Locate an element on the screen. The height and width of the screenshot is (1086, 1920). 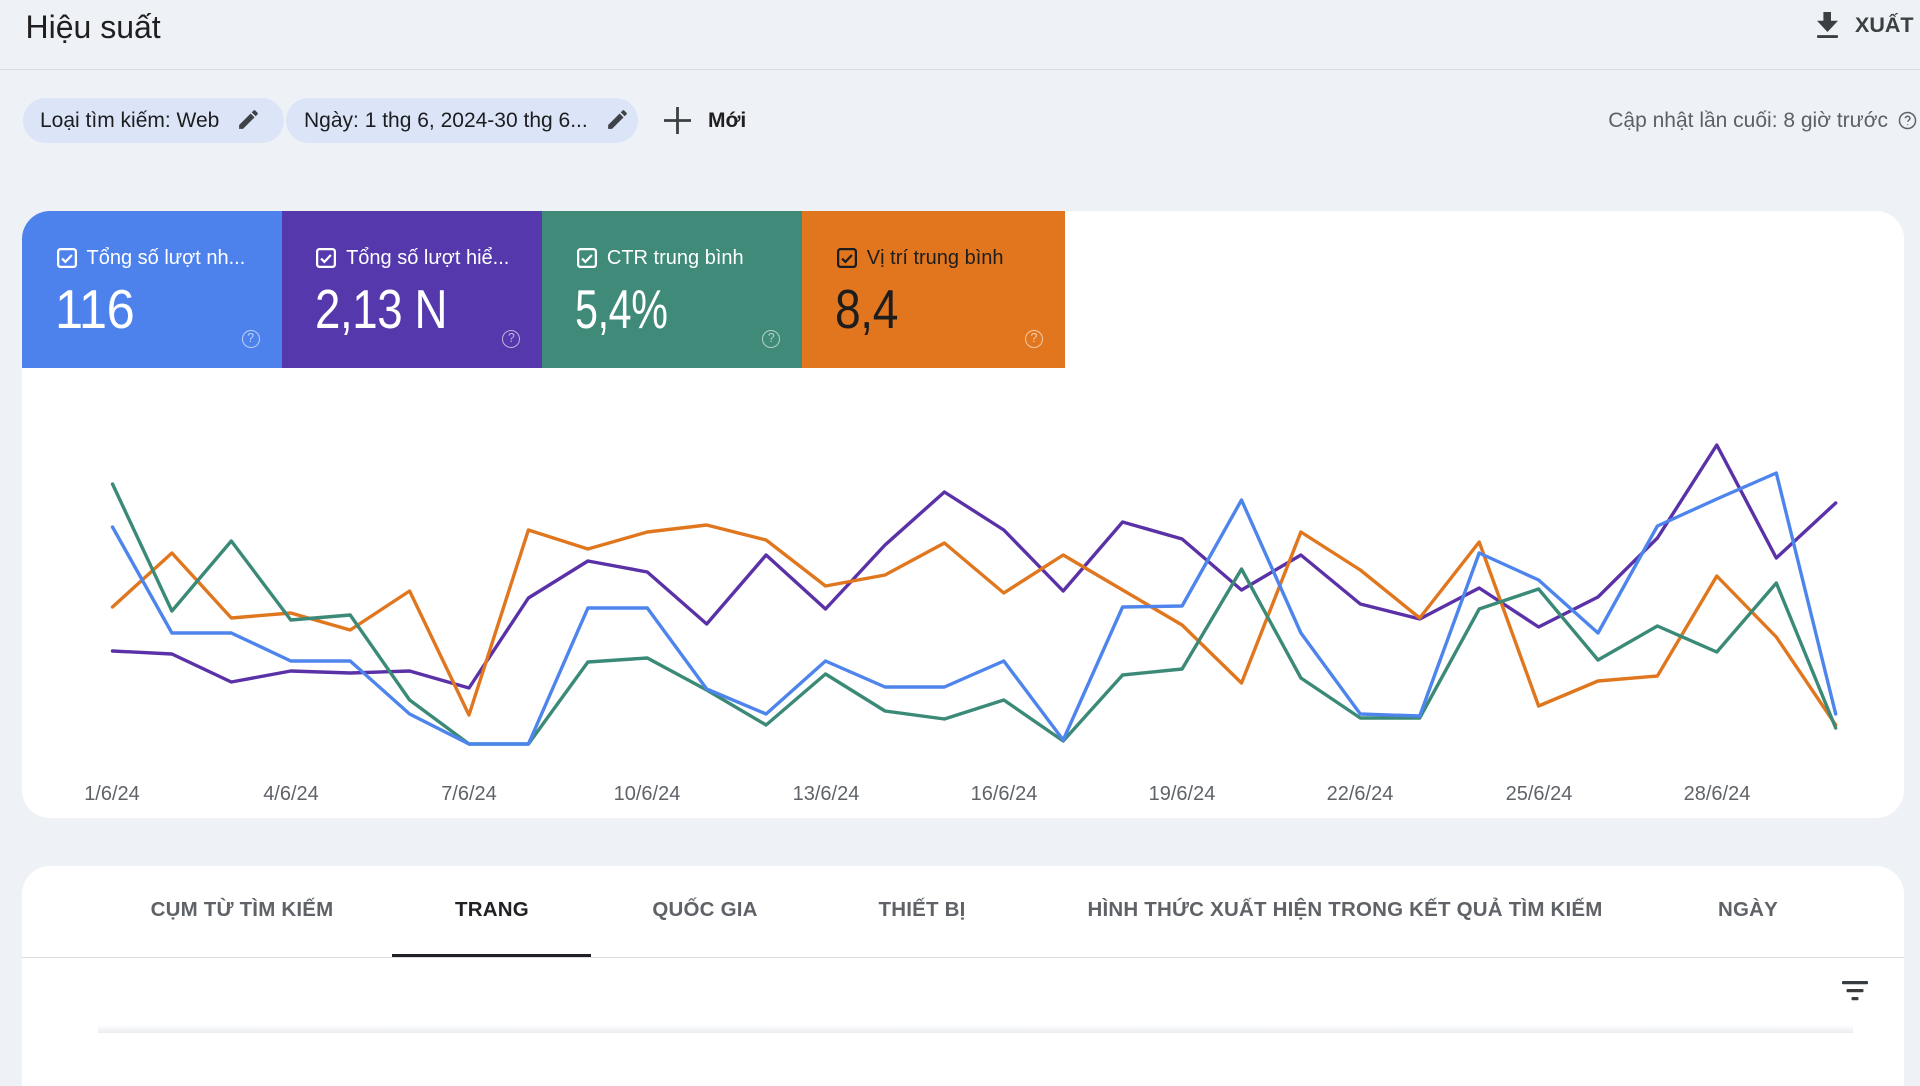
svg-text: 10/6/24 is located at coordinates (647, 794).